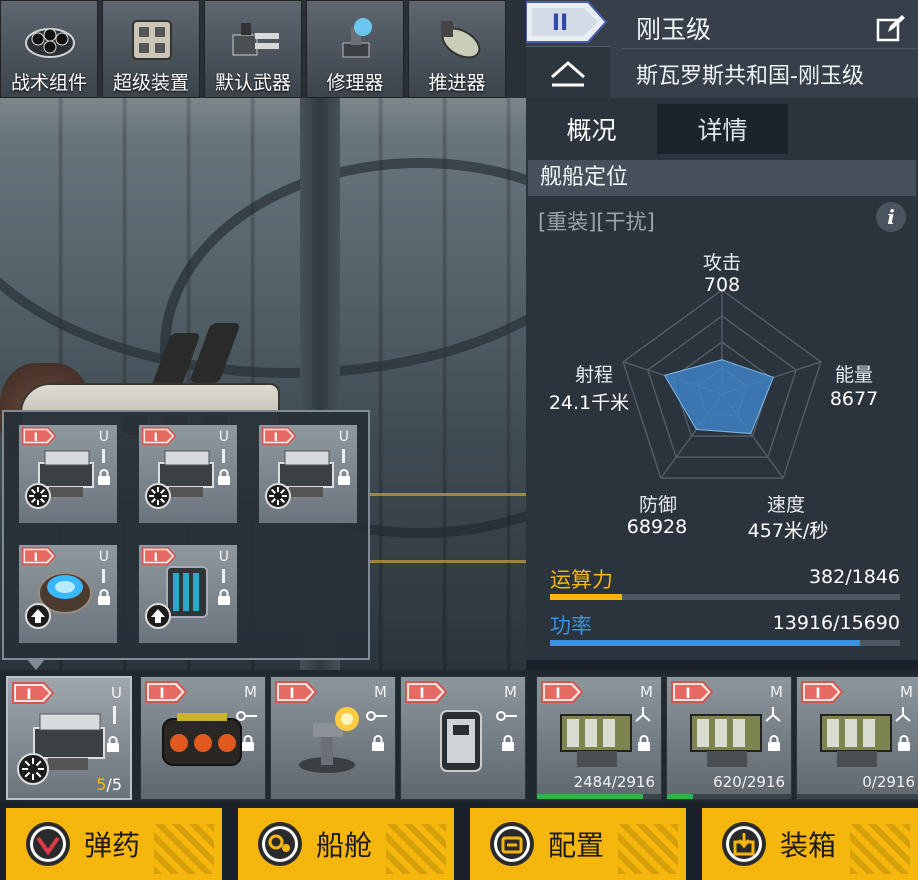 This screenshot has width=918, height=880. Describe the element at coordinates (657, 505) in the screenshot. I see `stat-label-defense: 防御` at that location.